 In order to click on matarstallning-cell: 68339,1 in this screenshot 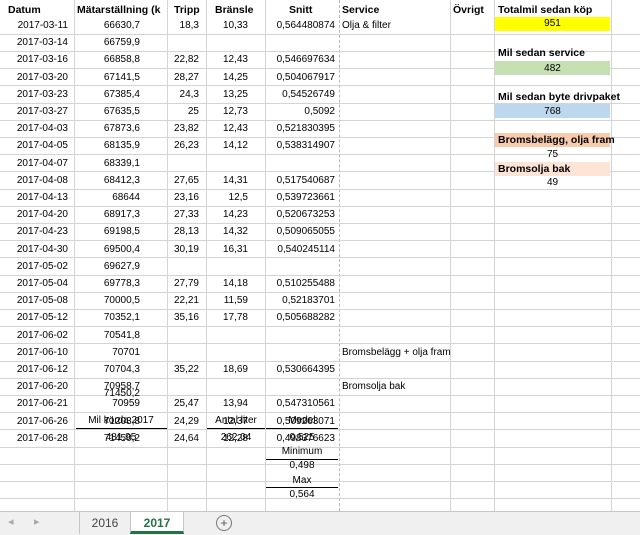, I will do `click(107, 163)`.